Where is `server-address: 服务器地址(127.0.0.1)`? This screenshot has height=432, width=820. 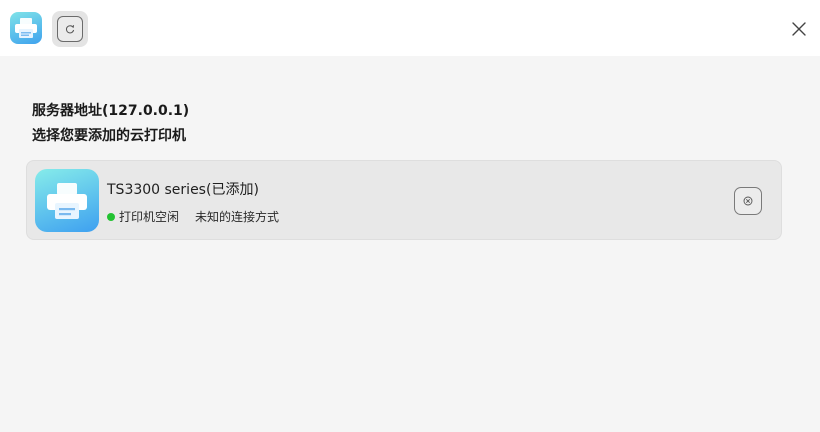
server-address: 服务器地址(127.0.0.1) is located at coordinates (111, 111).